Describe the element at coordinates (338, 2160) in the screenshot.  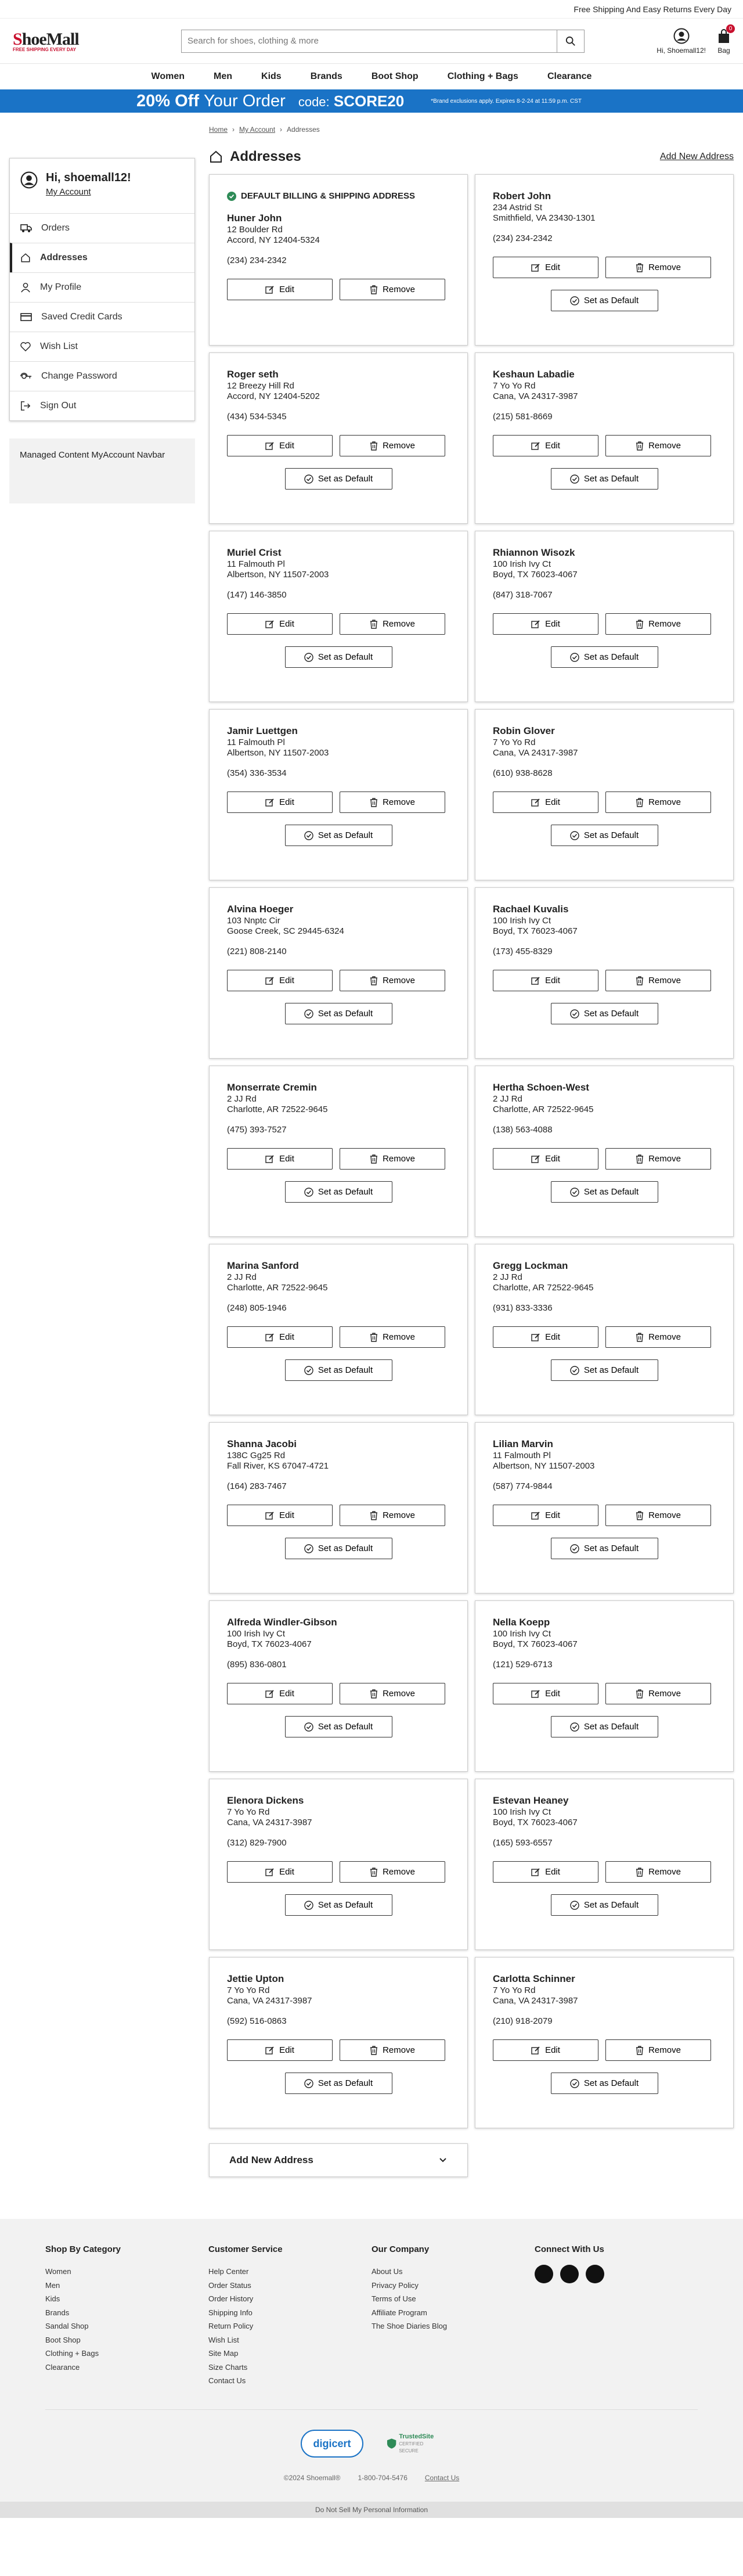
I see `add-new-address-accordion: Add New Address` at that location.